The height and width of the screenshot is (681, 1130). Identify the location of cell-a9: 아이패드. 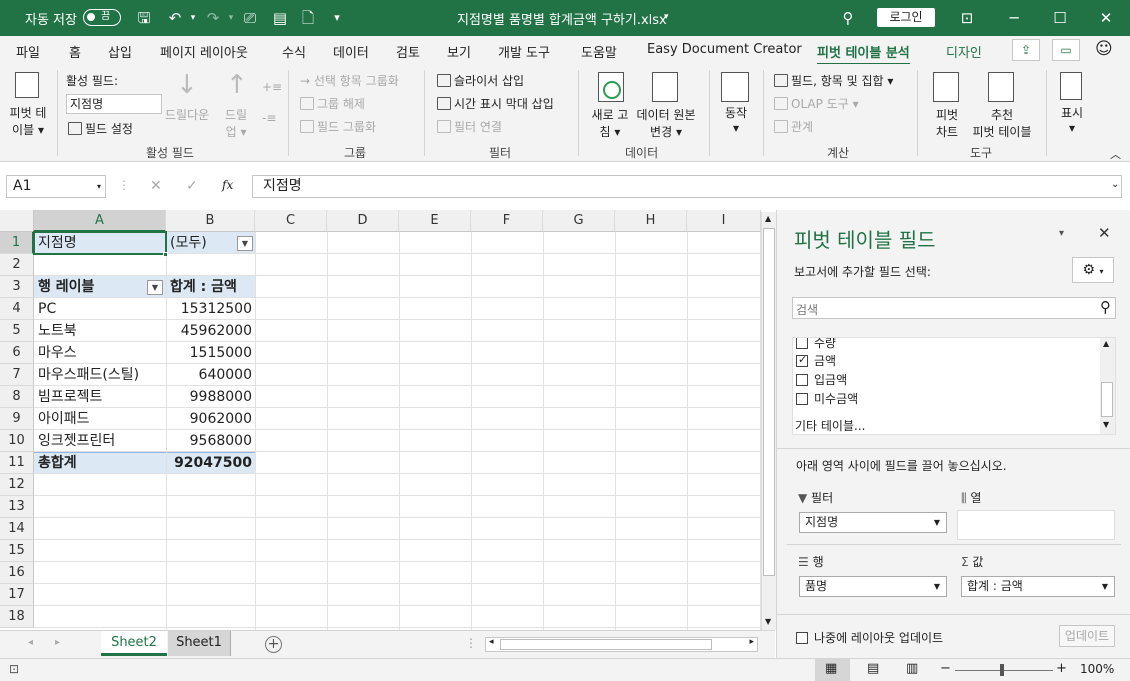
(100, 419).